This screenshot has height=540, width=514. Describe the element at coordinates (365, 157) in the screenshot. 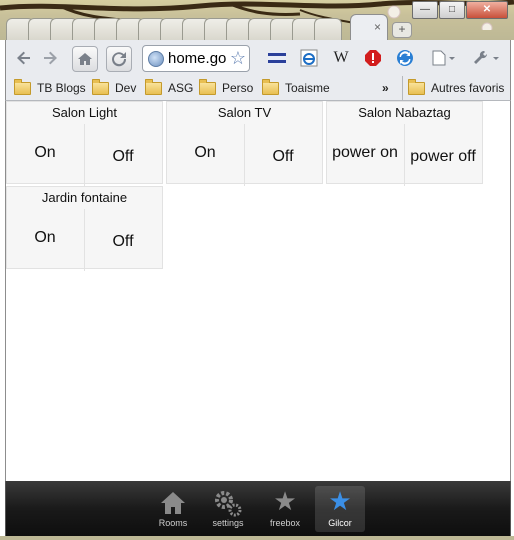

I see `power-on-button: power on` at that location.